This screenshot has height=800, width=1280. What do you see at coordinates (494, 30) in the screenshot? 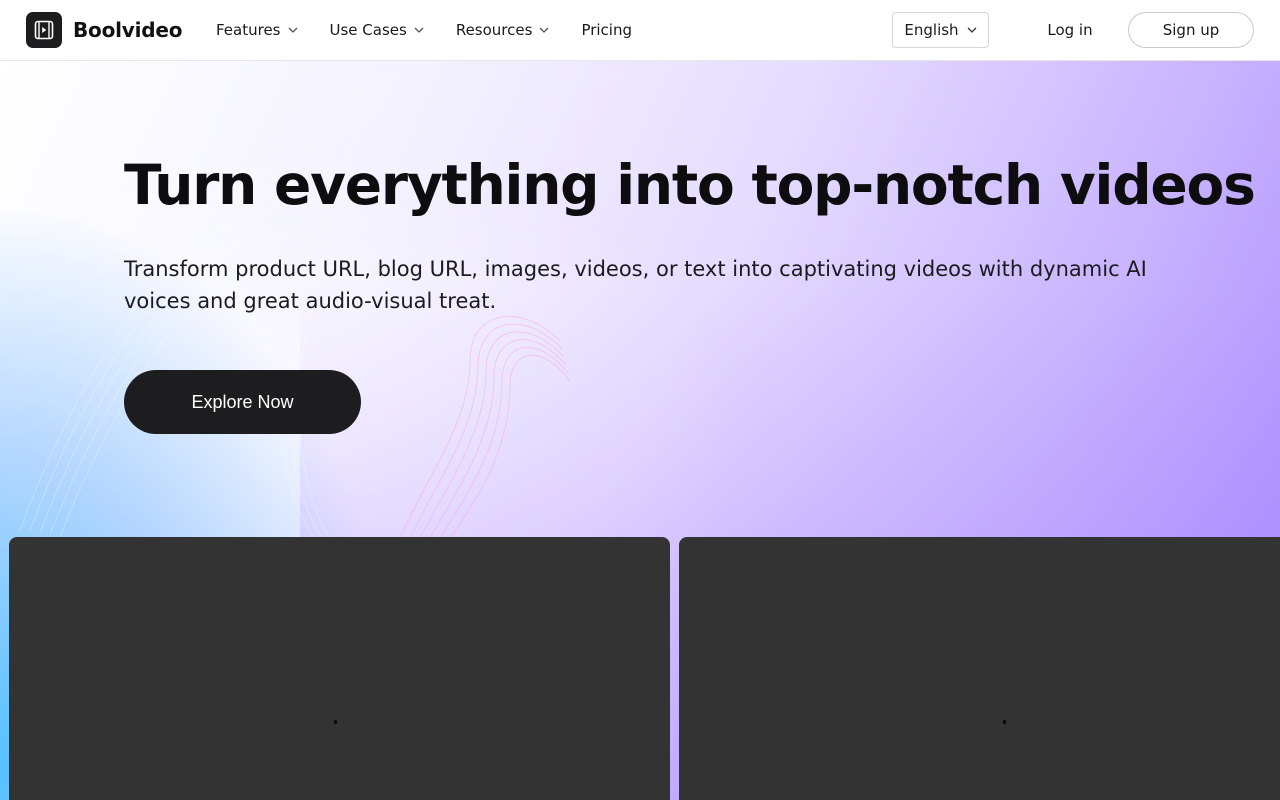
I see `nav-item-label: Resources` at bounding box center [494, 30].